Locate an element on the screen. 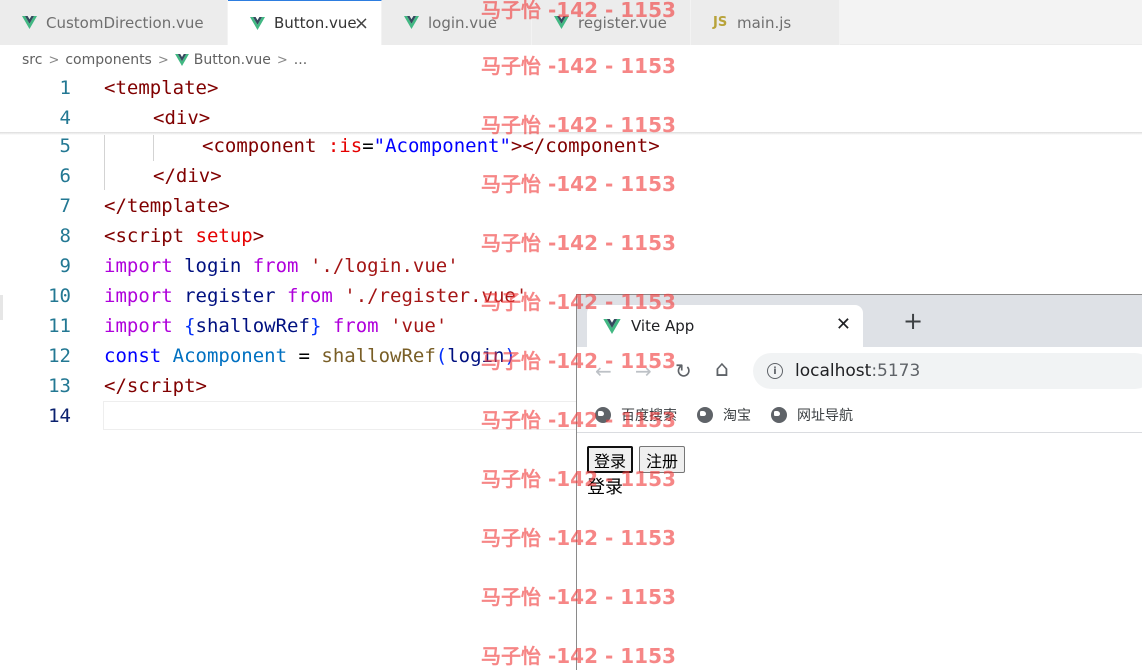 This screenshot has width=1142, height=670. component-output-text: 登录 is located at coordinates (605, 487).